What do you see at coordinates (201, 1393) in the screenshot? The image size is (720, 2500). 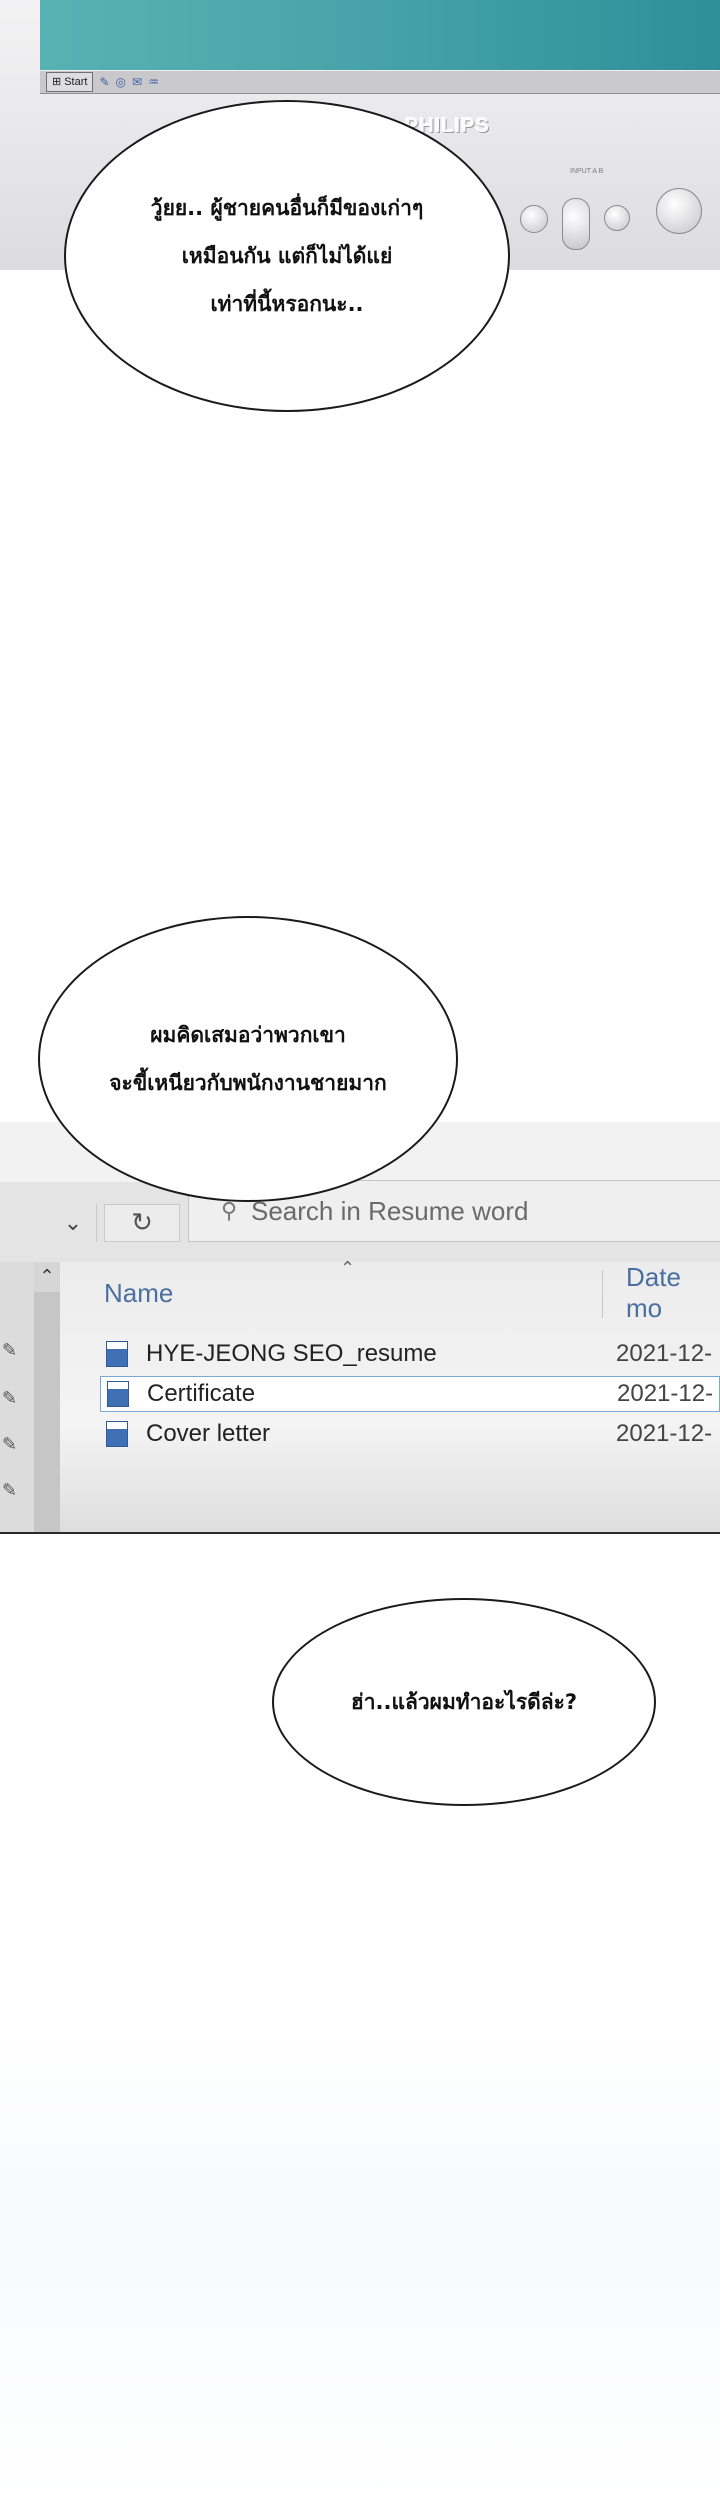 I see `file-name: Certificate` at bounding box center [201, 1393].